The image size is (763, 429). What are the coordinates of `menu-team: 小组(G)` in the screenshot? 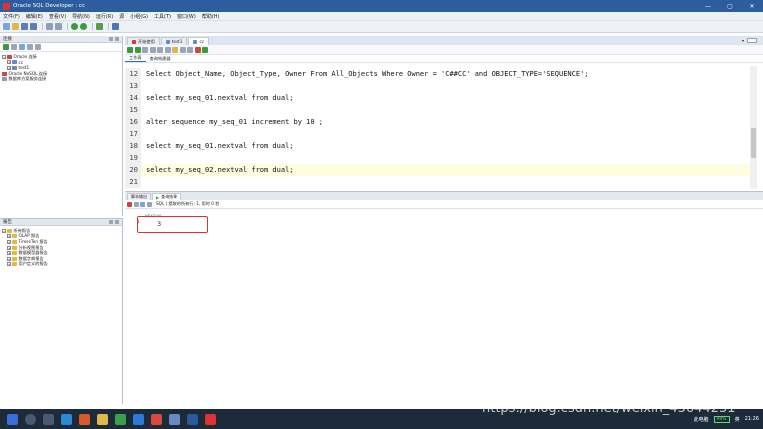 It's located at (139, 16).